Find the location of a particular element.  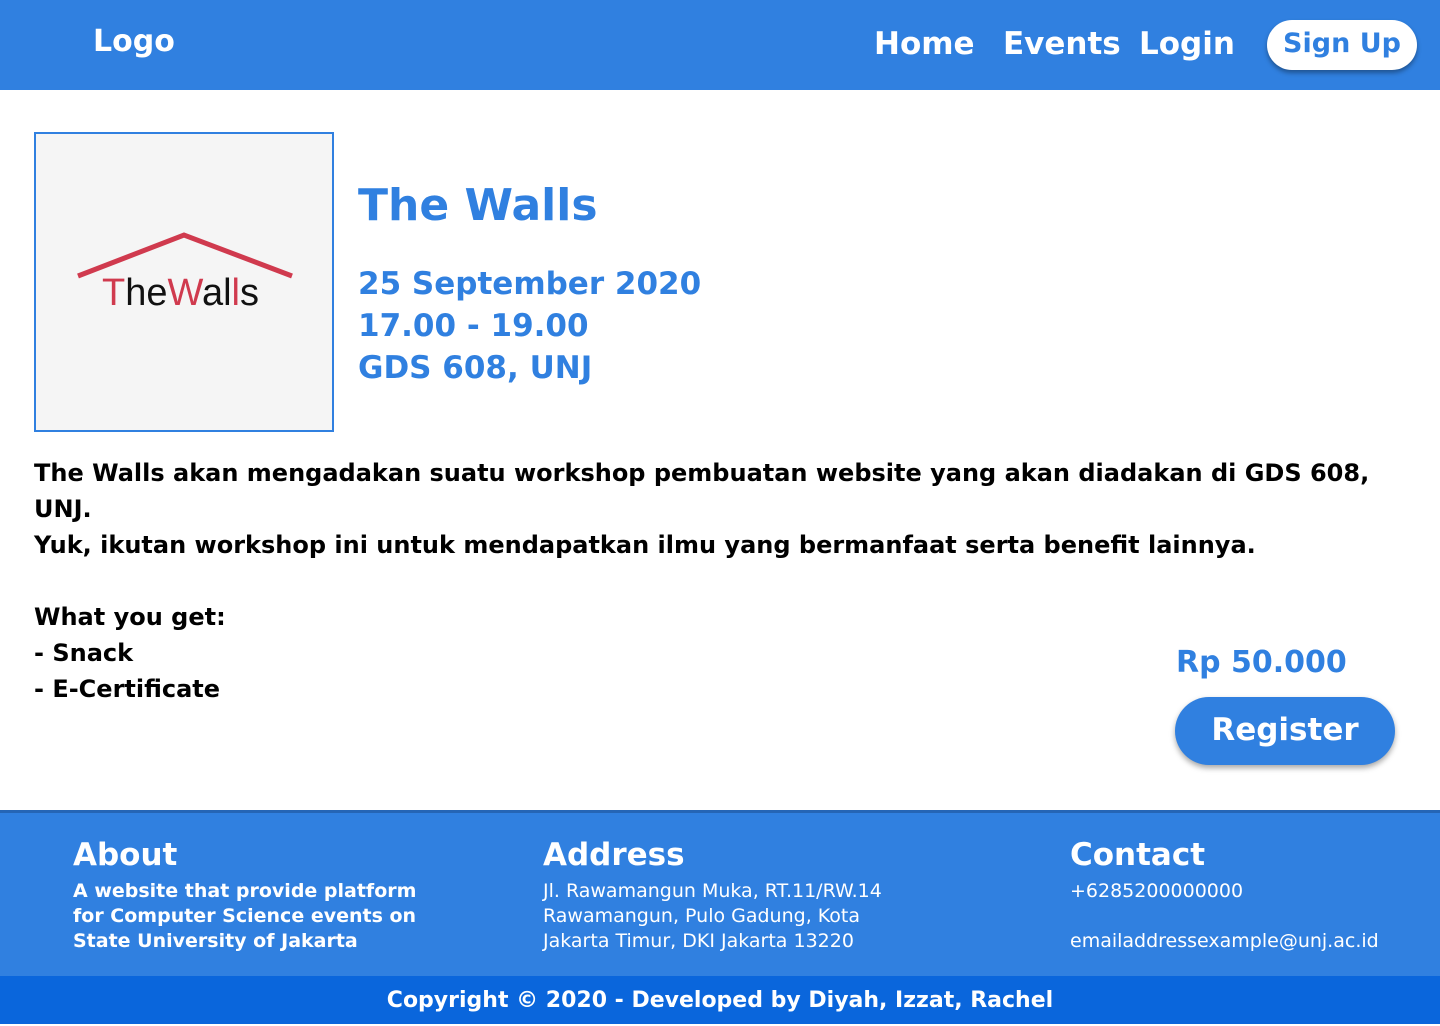

the-walls-logo: TheWalls is located at coordinates (185, 273).